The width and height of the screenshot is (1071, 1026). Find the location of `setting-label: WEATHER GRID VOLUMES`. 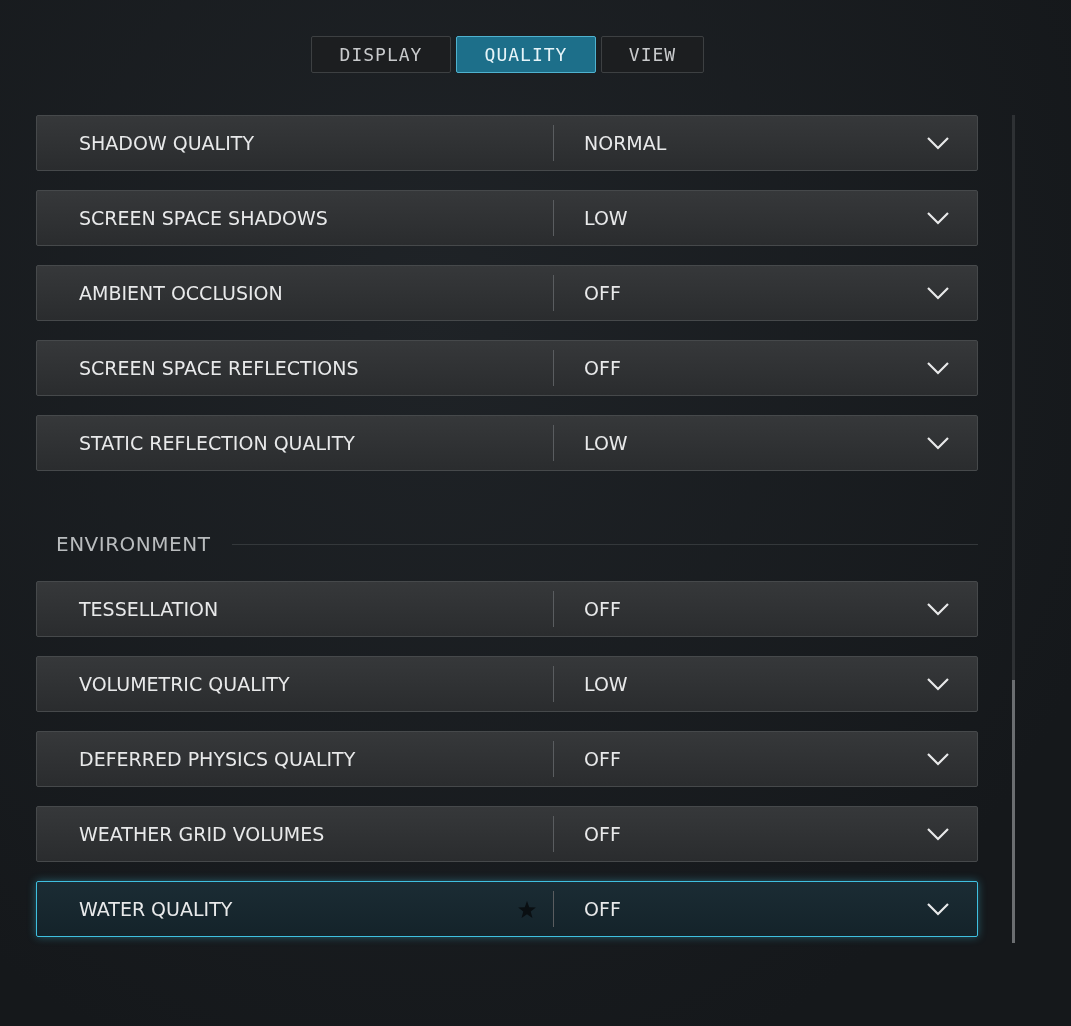

setting-label: WEATHER GRID VOLUMES is located at coordinates (202, 834).